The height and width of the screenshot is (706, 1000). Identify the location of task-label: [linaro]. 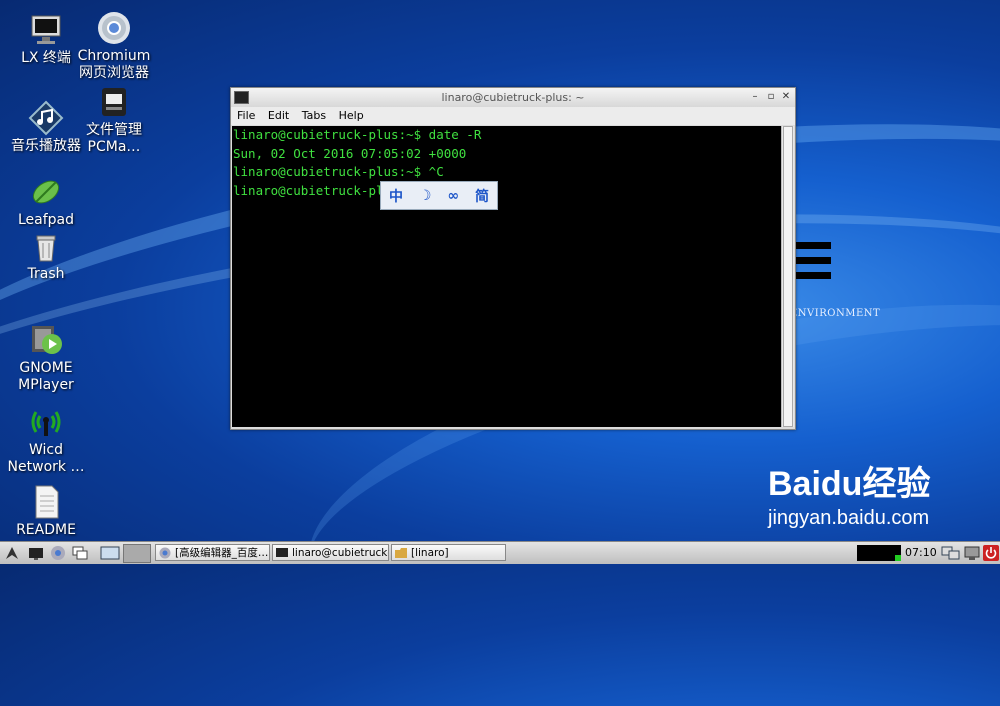
(430, 553).